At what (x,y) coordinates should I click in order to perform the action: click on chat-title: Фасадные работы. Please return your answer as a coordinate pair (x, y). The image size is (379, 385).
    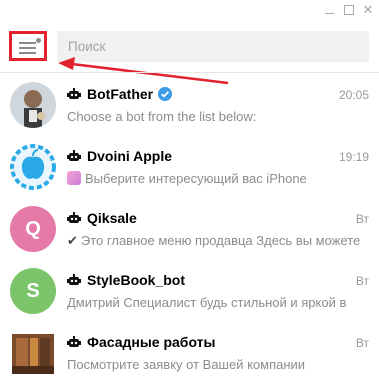
    Looking at the image, I should click on (141, 342).